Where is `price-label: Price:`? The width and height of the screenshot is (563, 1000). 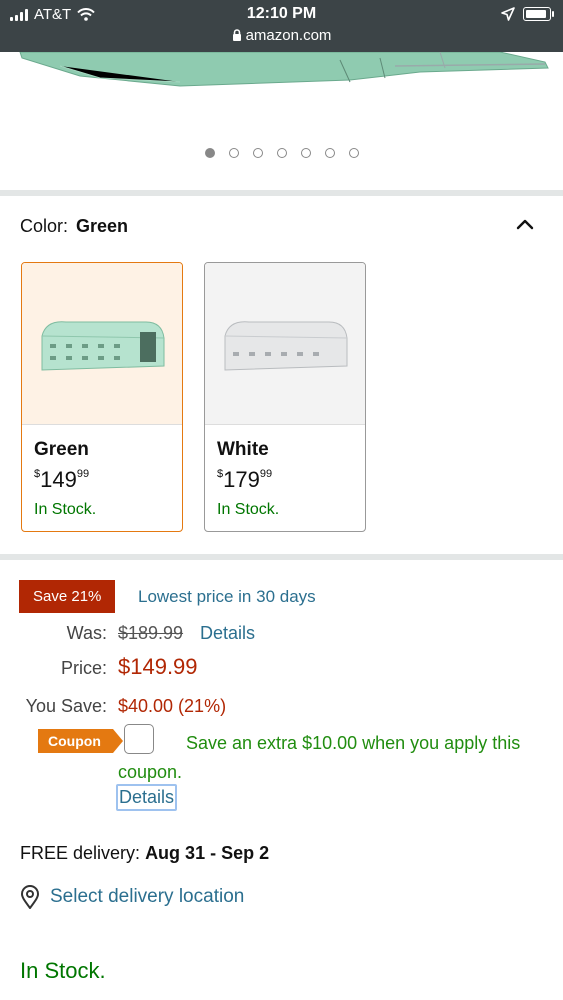
price-label: Price: is located at coordinates (83, 668).